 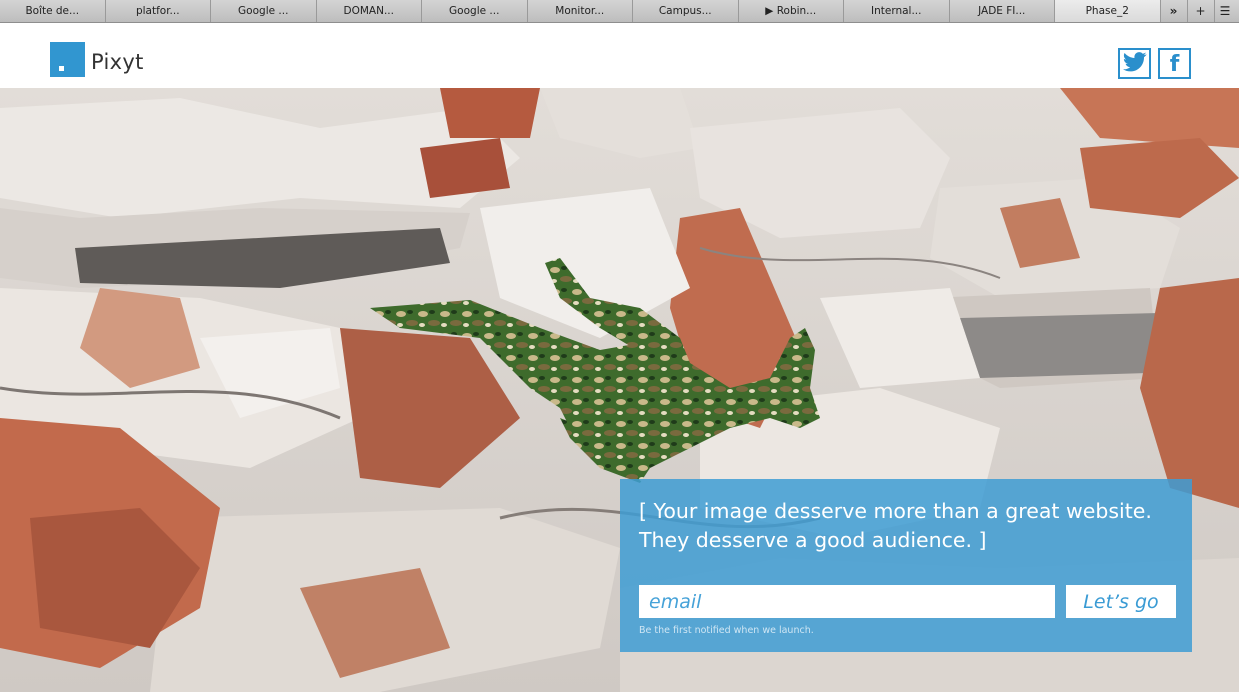 I want to click on twitter-icon, so click(x=1134, y=63).